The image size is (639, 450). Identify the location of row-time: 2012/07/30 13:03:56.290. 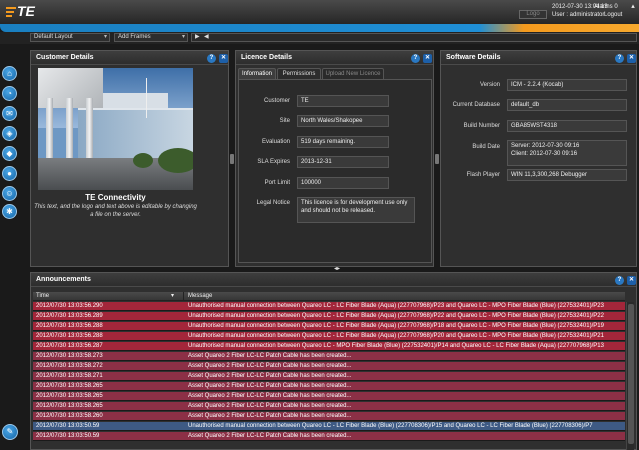
(69, 306).